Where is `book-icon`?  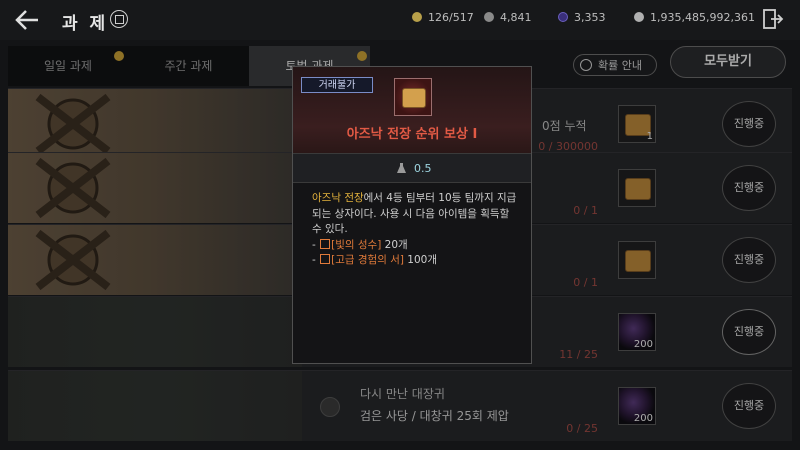 book-icon is located at coordinates (119, 19).